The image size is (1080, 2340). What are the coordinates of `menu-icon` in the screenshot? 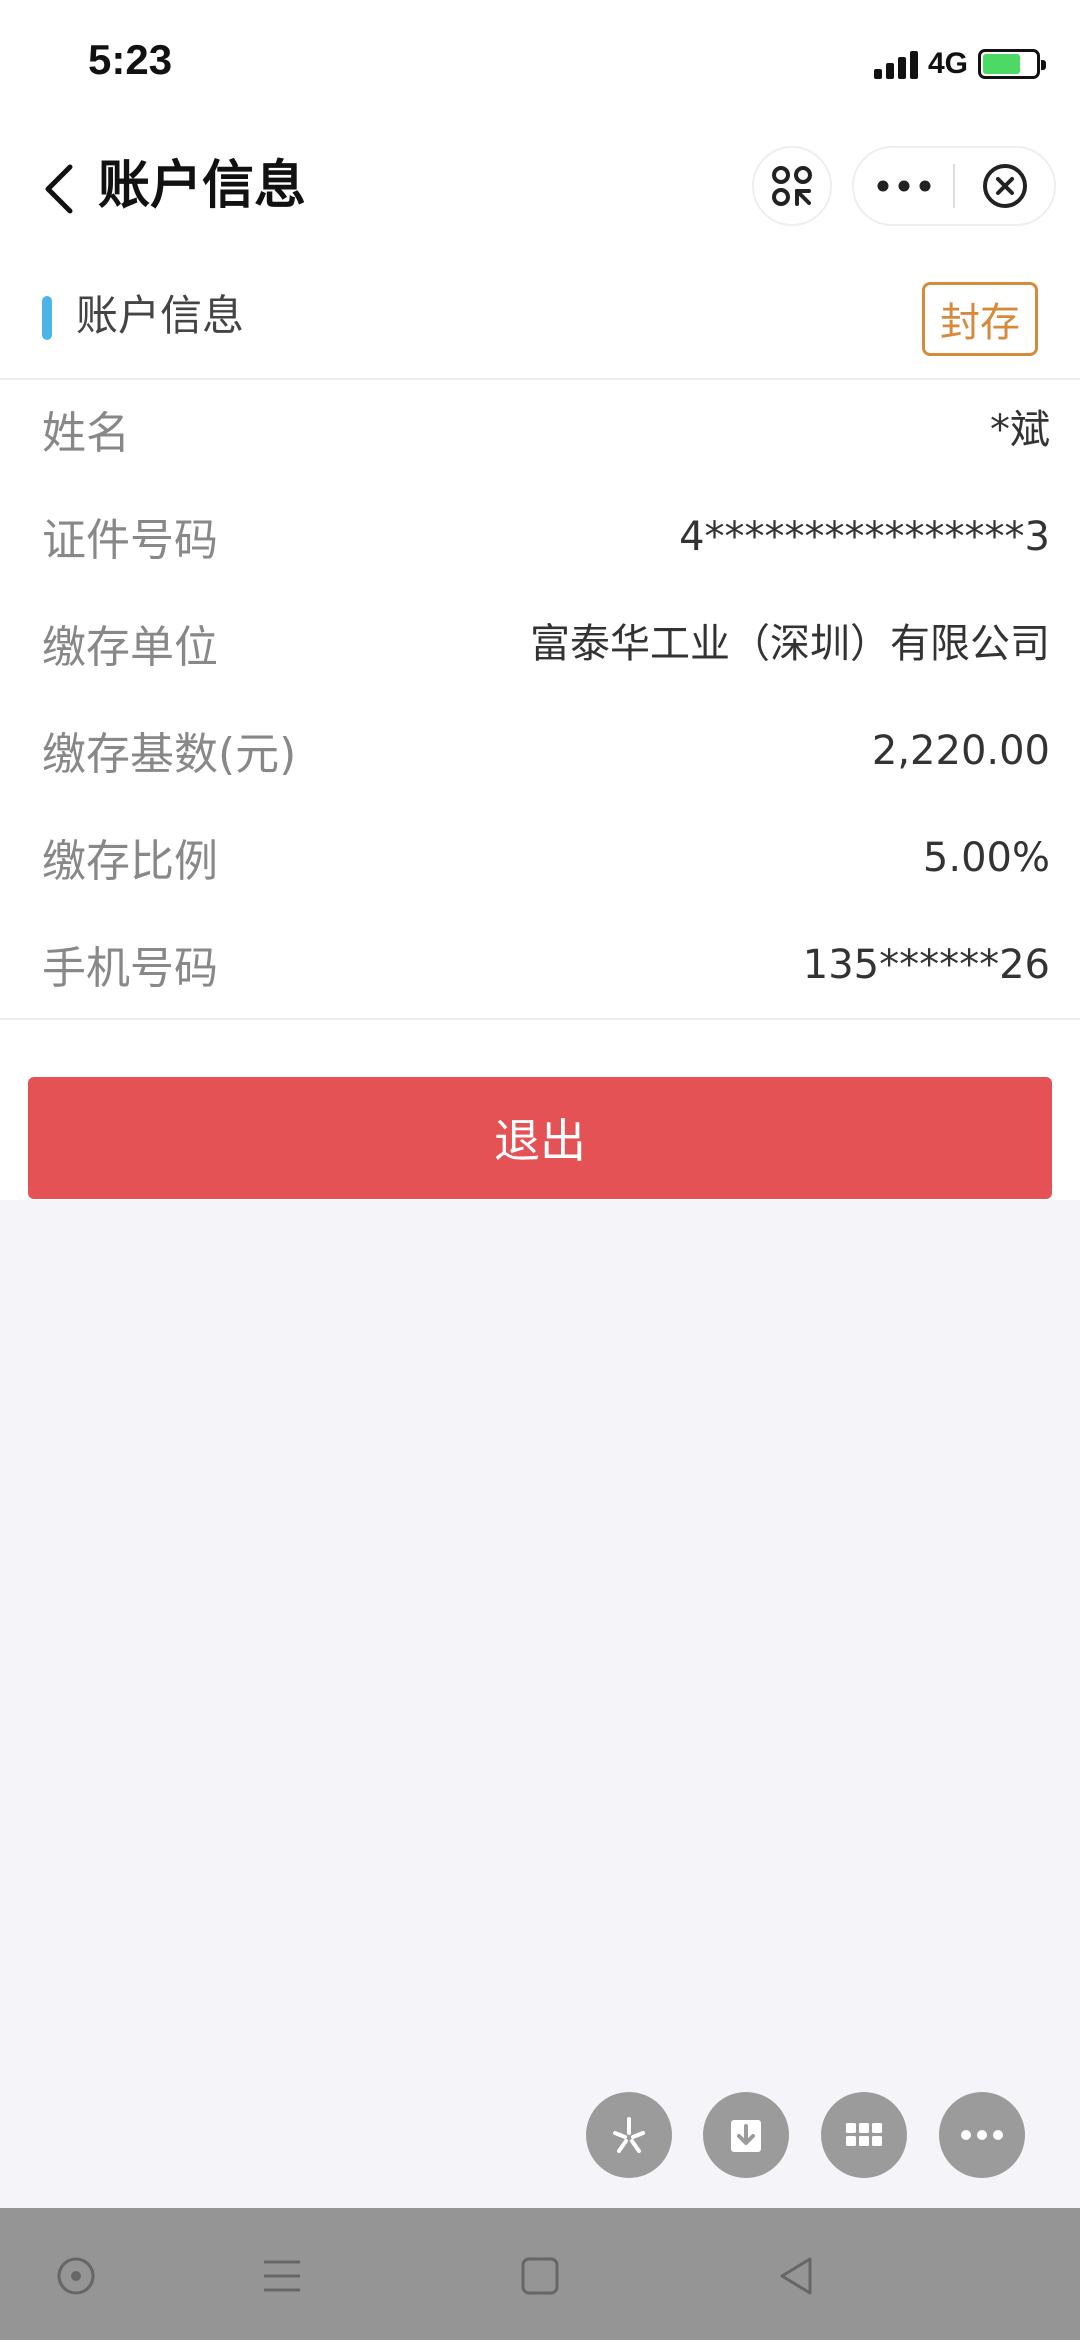 It's located at (282, 2276).